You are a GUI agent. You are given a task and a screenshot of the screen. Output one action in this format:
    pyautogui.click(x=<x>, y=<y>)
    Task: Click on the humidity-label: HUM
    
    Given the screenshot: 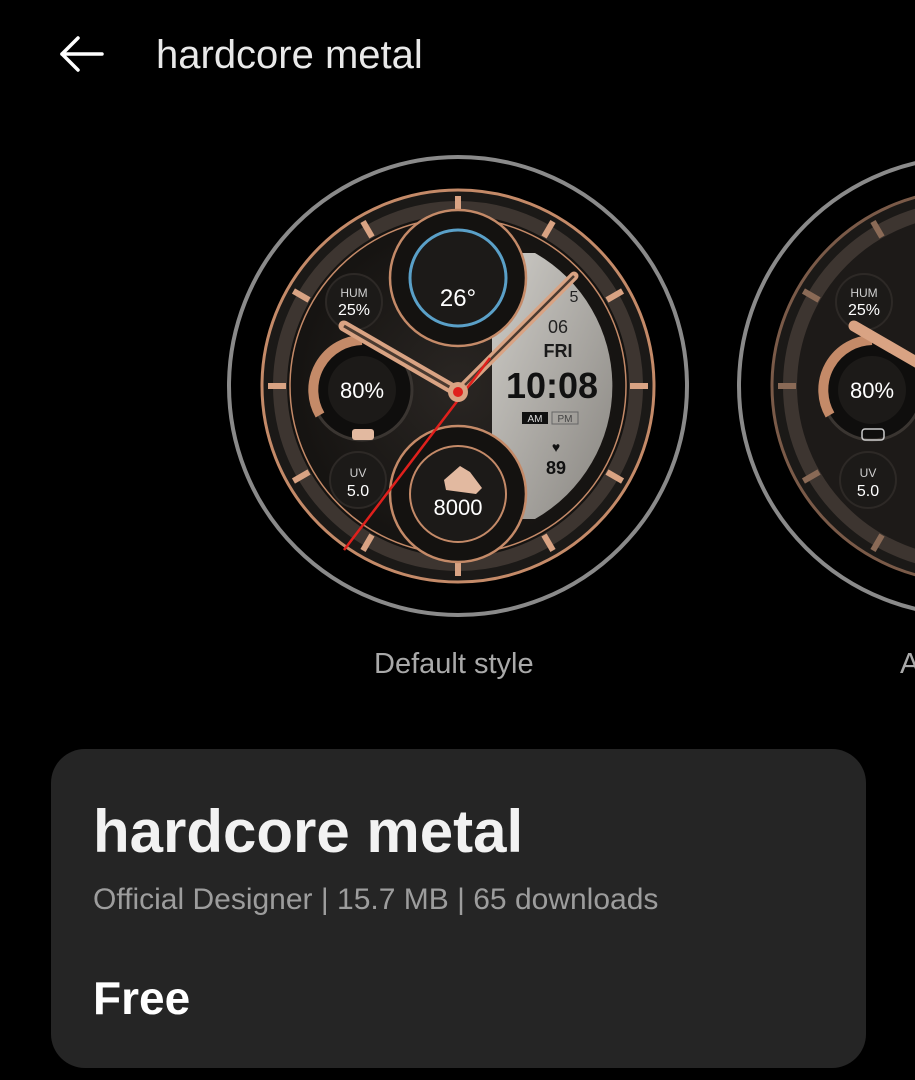 What is the action you would take?
    pyautogui.click(x=353, y=293)
    